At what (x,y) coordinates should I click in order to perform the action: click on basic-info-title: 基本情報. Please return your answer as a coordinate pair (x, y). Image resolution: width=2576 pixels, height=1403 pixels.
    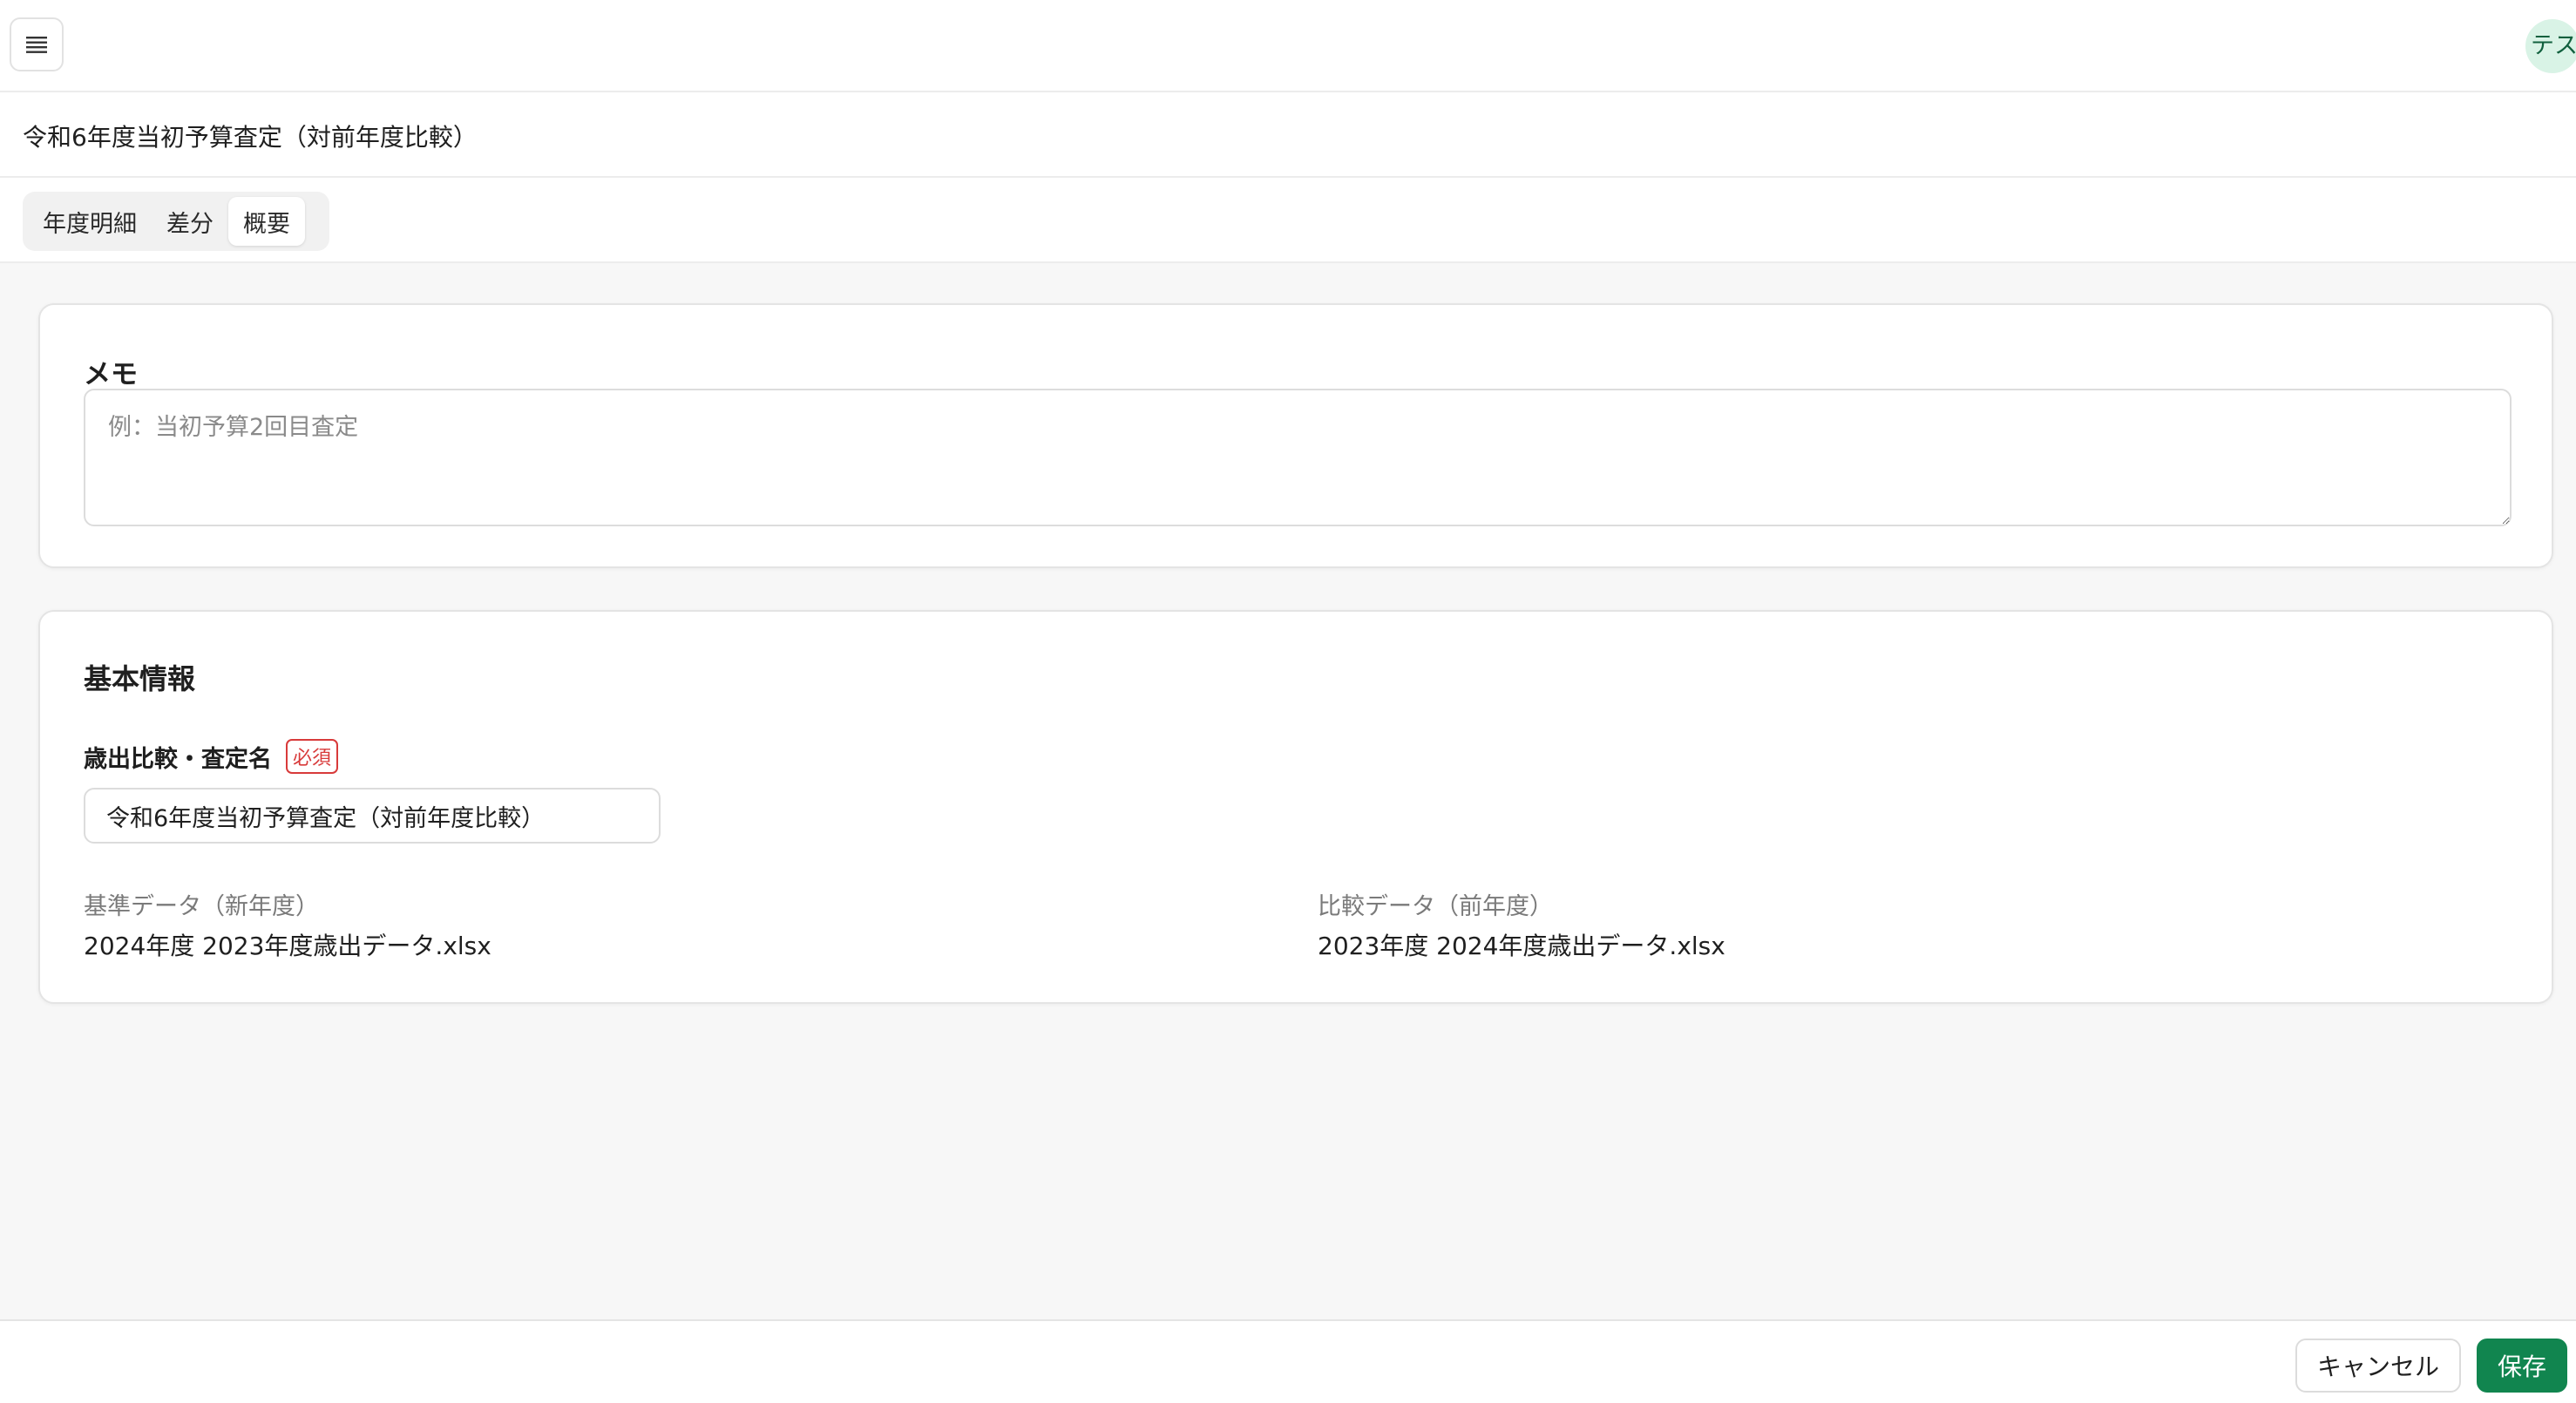
    Looking at the image, I should click on (140, 678).